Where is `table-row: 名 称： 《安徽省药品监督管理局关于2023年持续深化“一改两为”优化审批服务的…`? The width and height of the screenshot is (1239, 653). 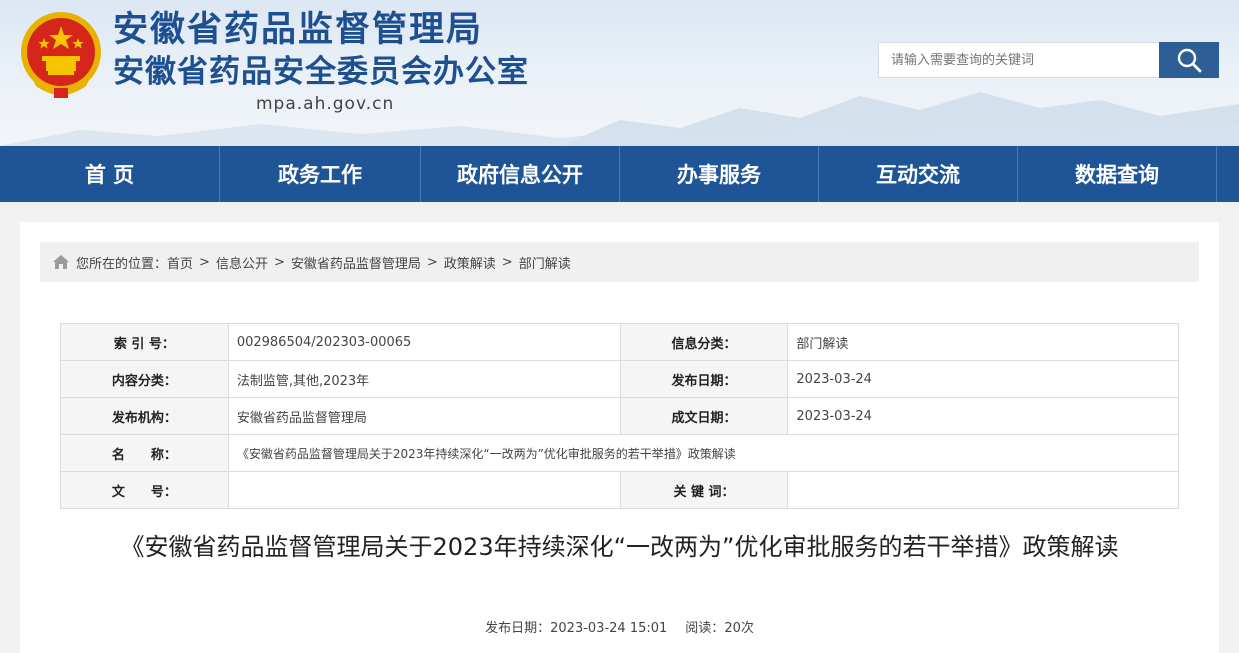 table-row: 名 称： 《安徽省药品监督管理局关于2023年持续深化“一改两为”优化审批服务的… is located at coordinates (620, 453).